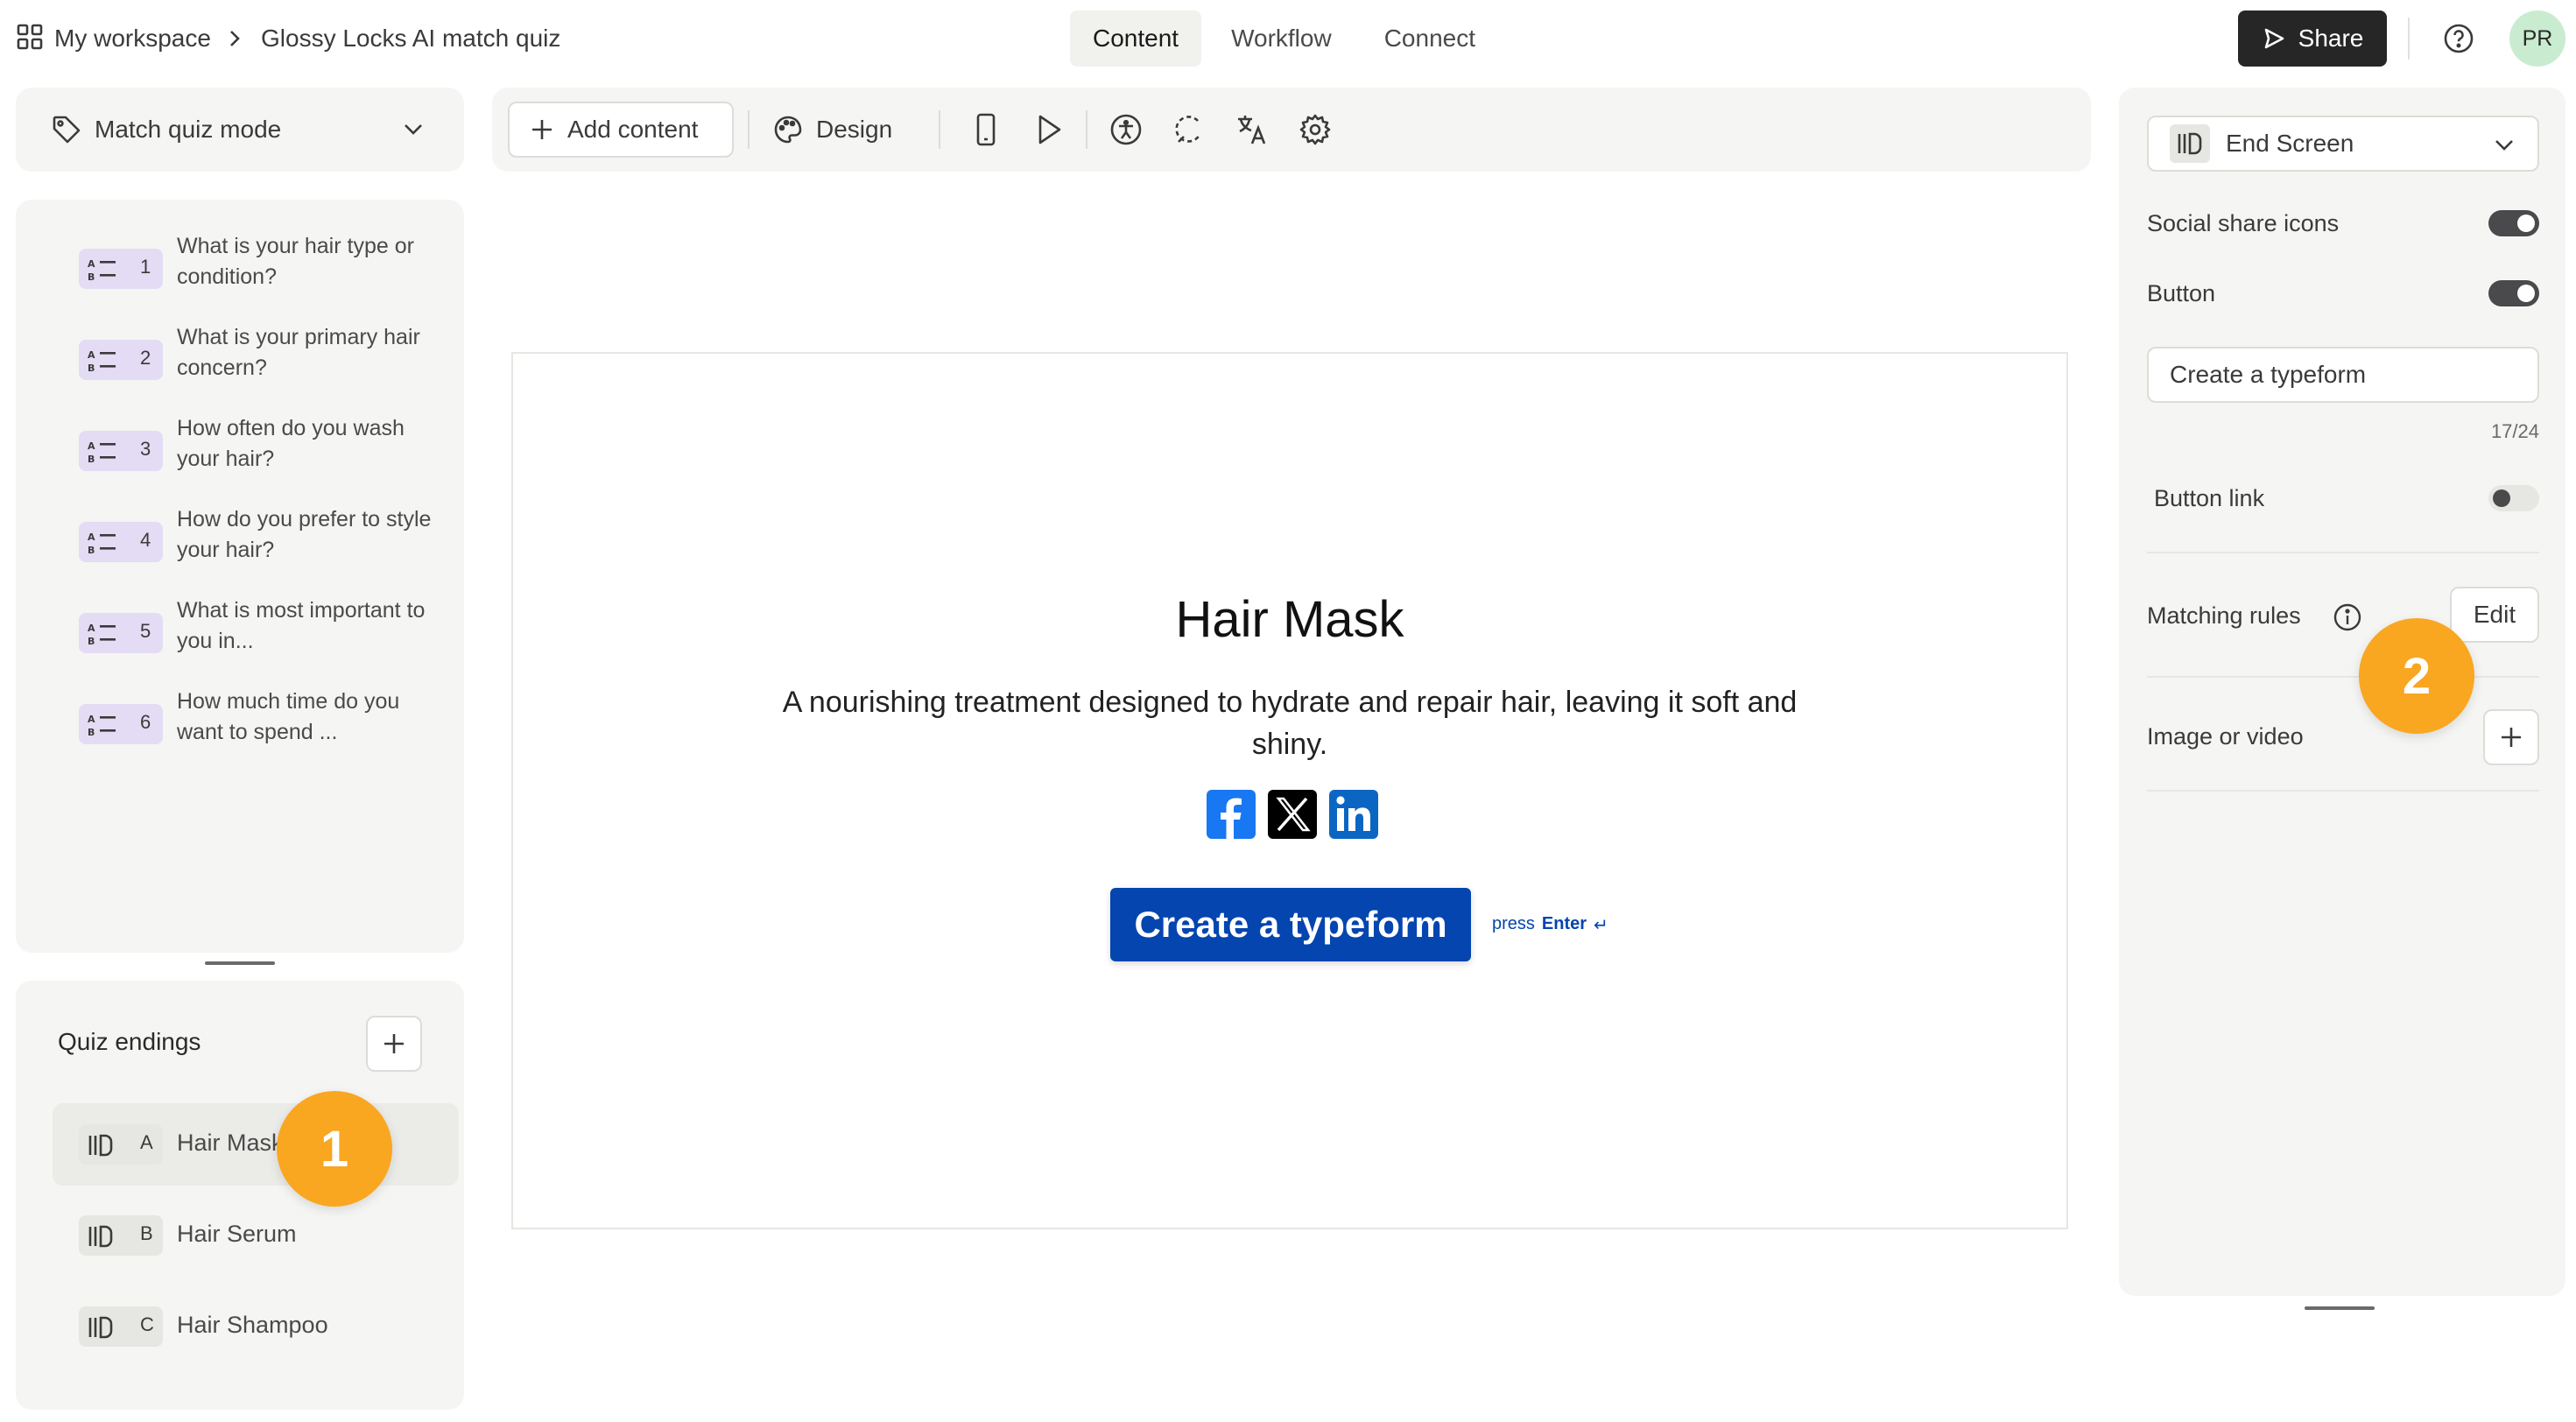 The width and height of the screenshot is (2576, 1422). I want to click on facebook-icon, so click(1231, 814).